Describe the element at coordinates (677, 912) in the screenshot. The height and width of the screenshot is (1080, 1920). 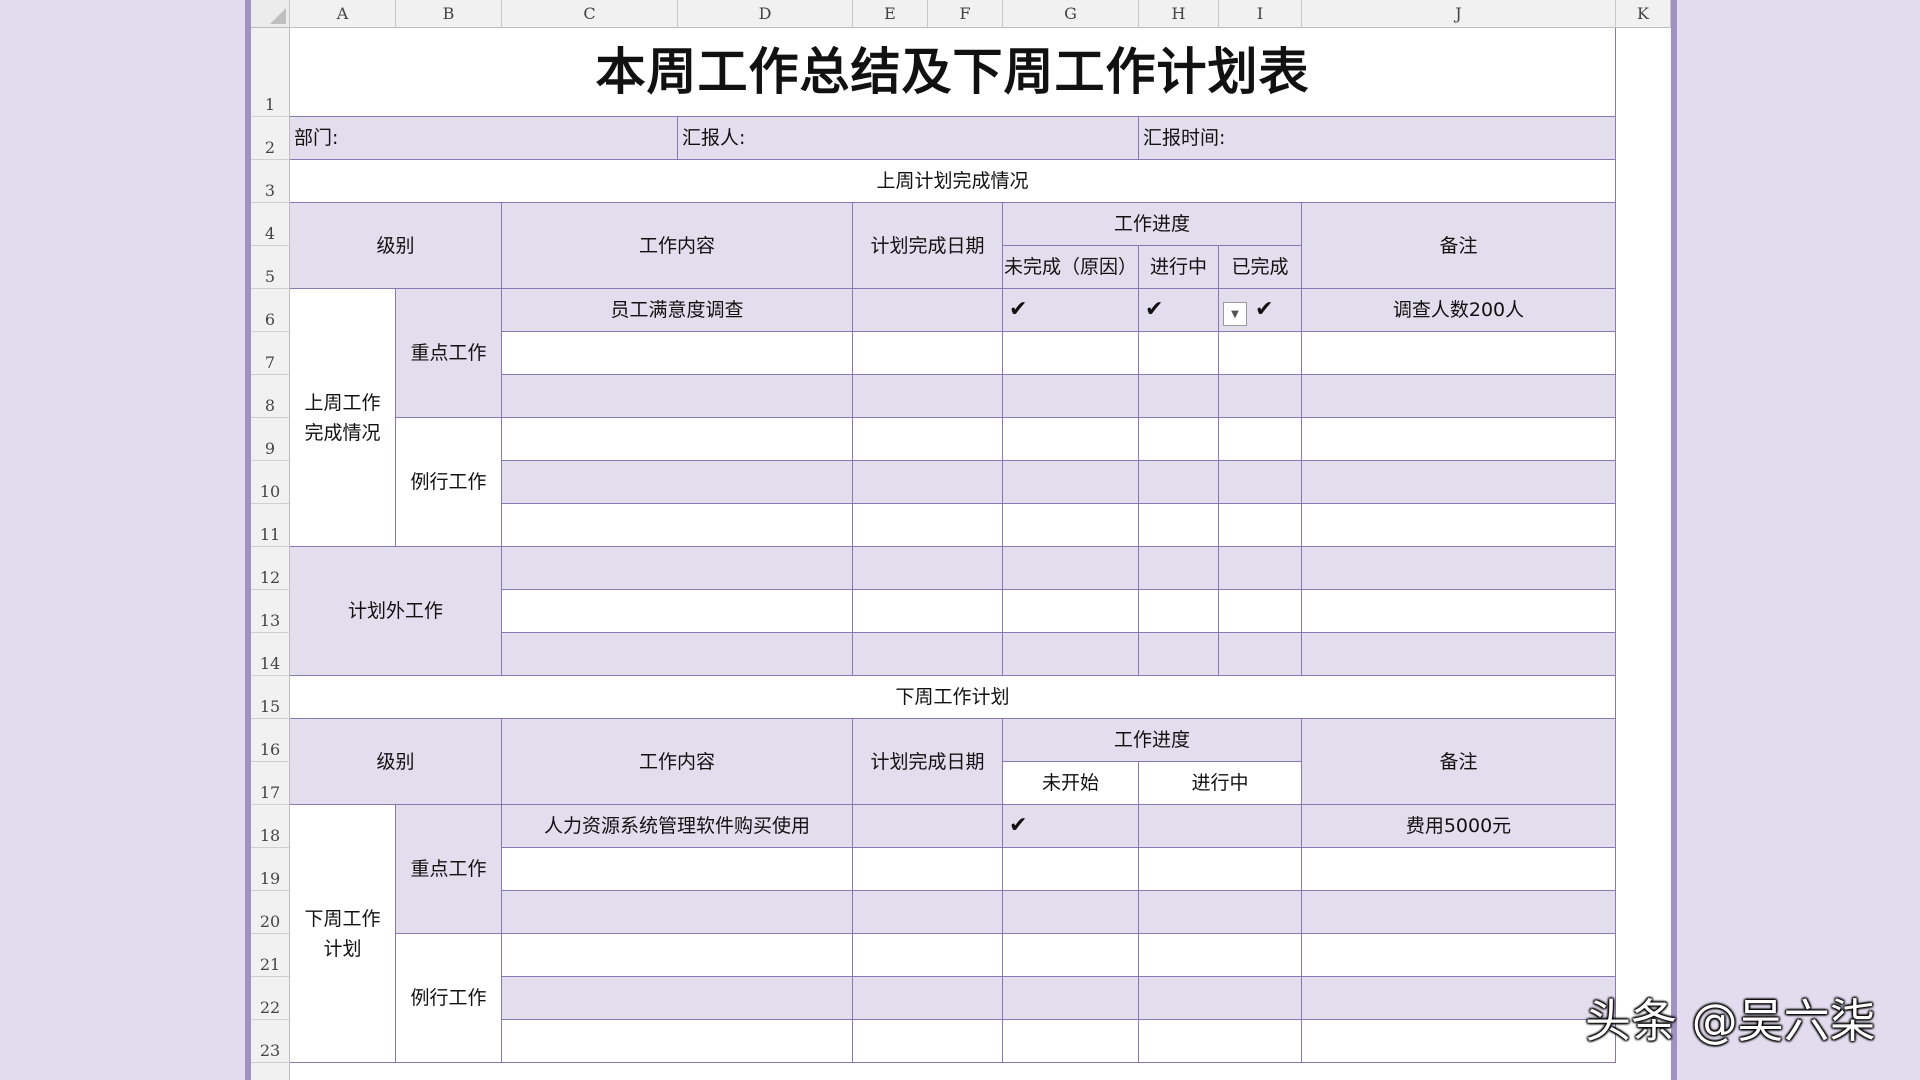
I see `section2-r20-content` at that location.